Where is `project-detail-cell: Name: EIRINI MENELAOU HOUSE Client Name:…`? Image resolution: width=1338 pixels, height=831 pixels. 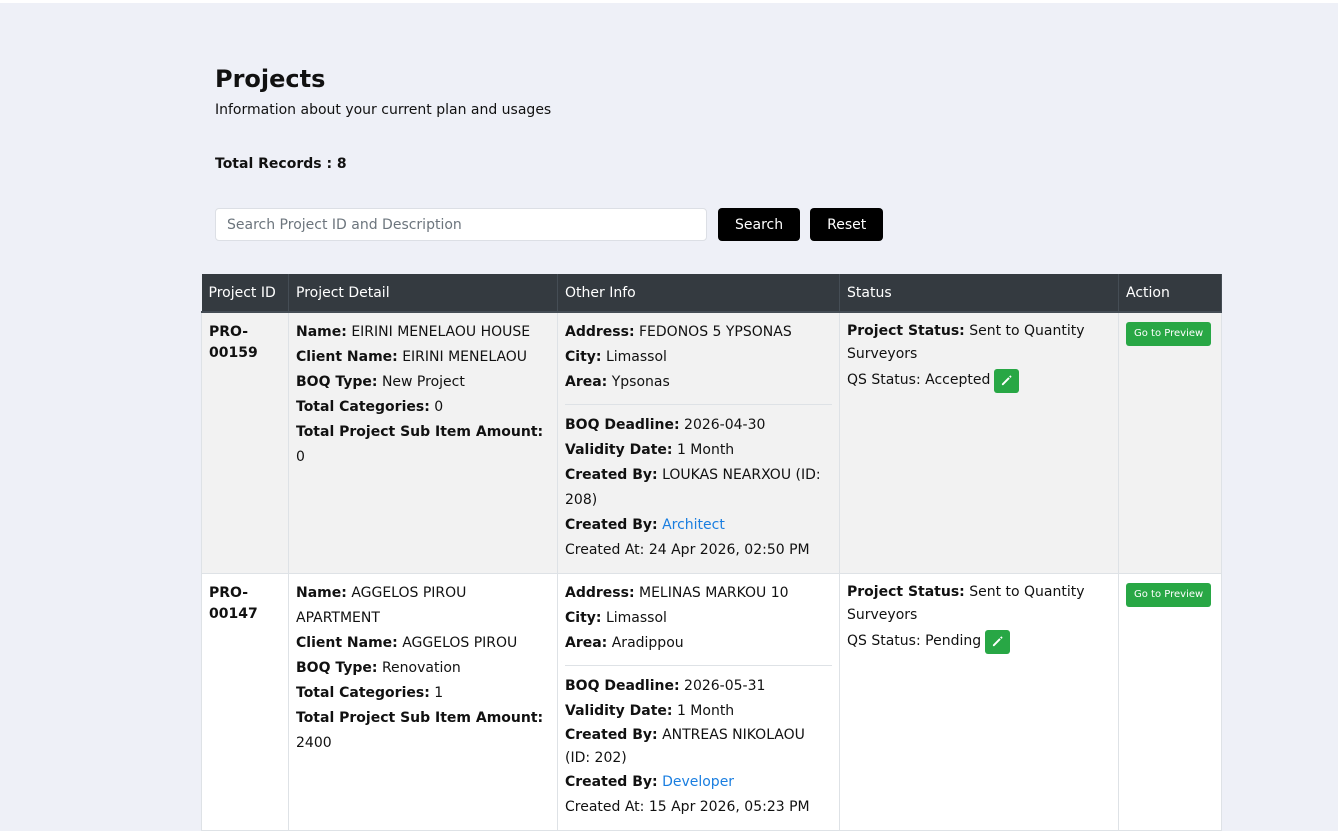 project-detail-cell: Name: EIRINI MENELAOU HOUSE Client Name:… is located at coordinates (423, 442).